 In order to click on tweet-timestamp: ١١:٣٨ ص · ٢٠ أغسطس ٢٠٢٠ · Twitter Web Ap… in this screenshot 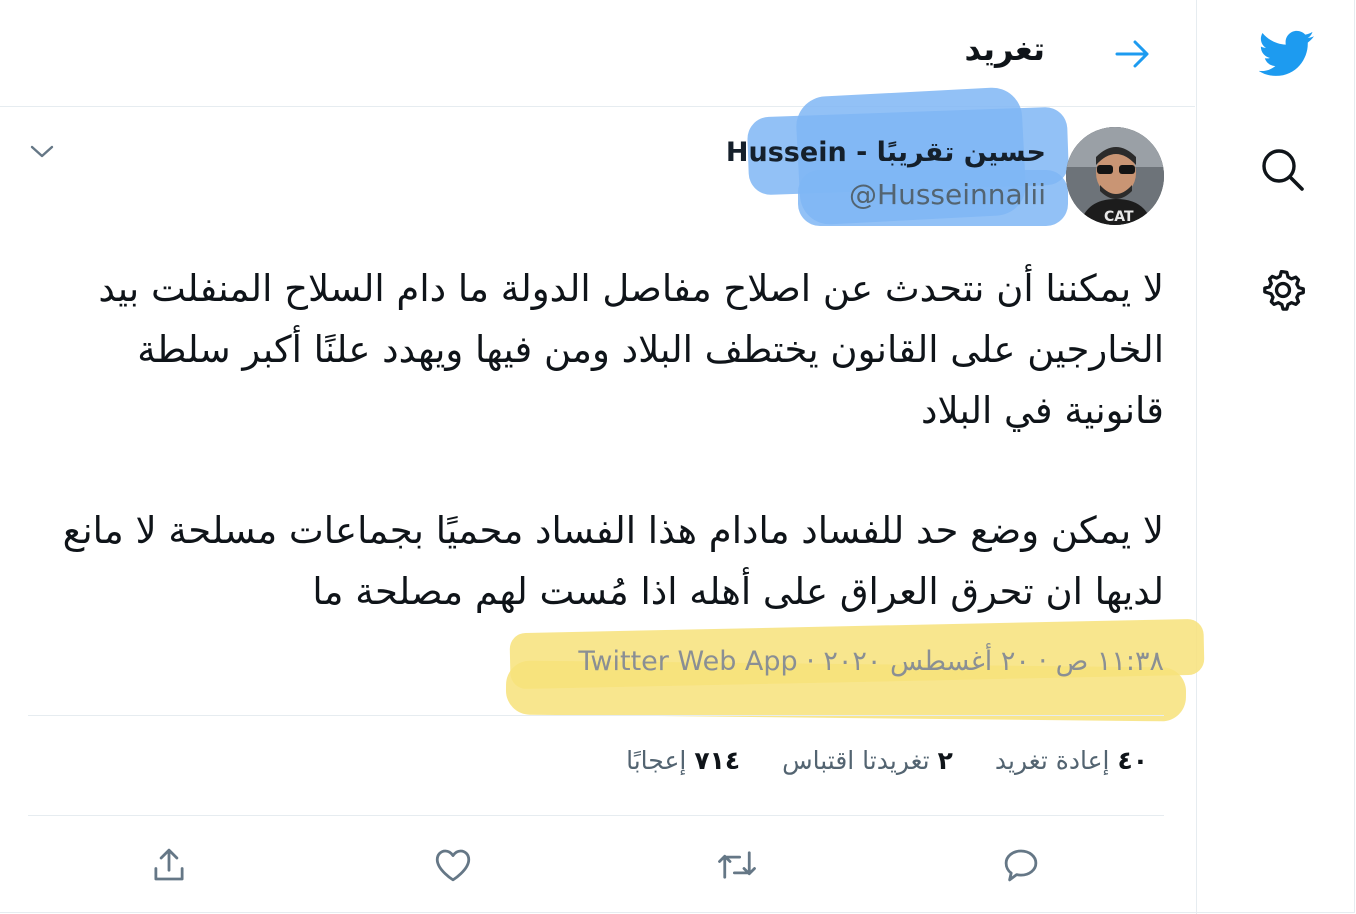, I will do `click(871, 661)`.